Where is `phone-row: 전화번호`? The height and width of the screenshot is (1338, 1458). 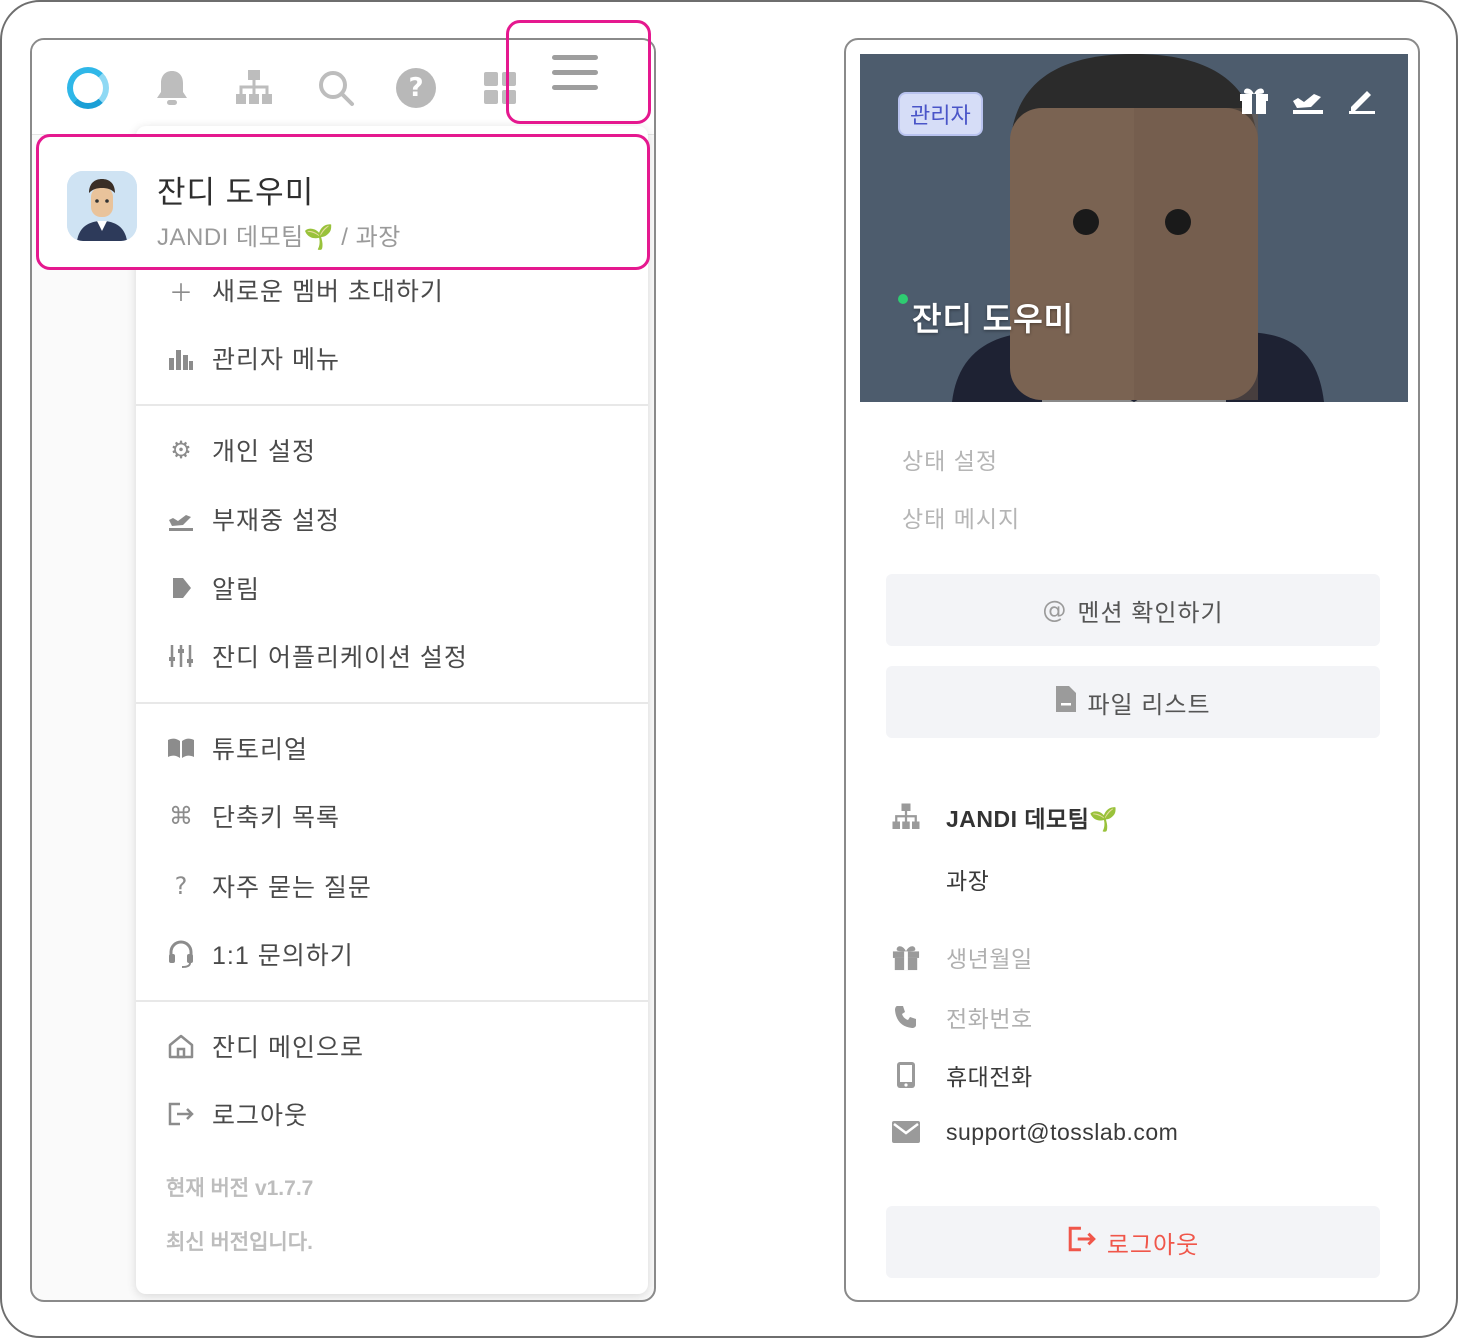
phone-row: 전화번호 is located at coordinates (961, 1017).